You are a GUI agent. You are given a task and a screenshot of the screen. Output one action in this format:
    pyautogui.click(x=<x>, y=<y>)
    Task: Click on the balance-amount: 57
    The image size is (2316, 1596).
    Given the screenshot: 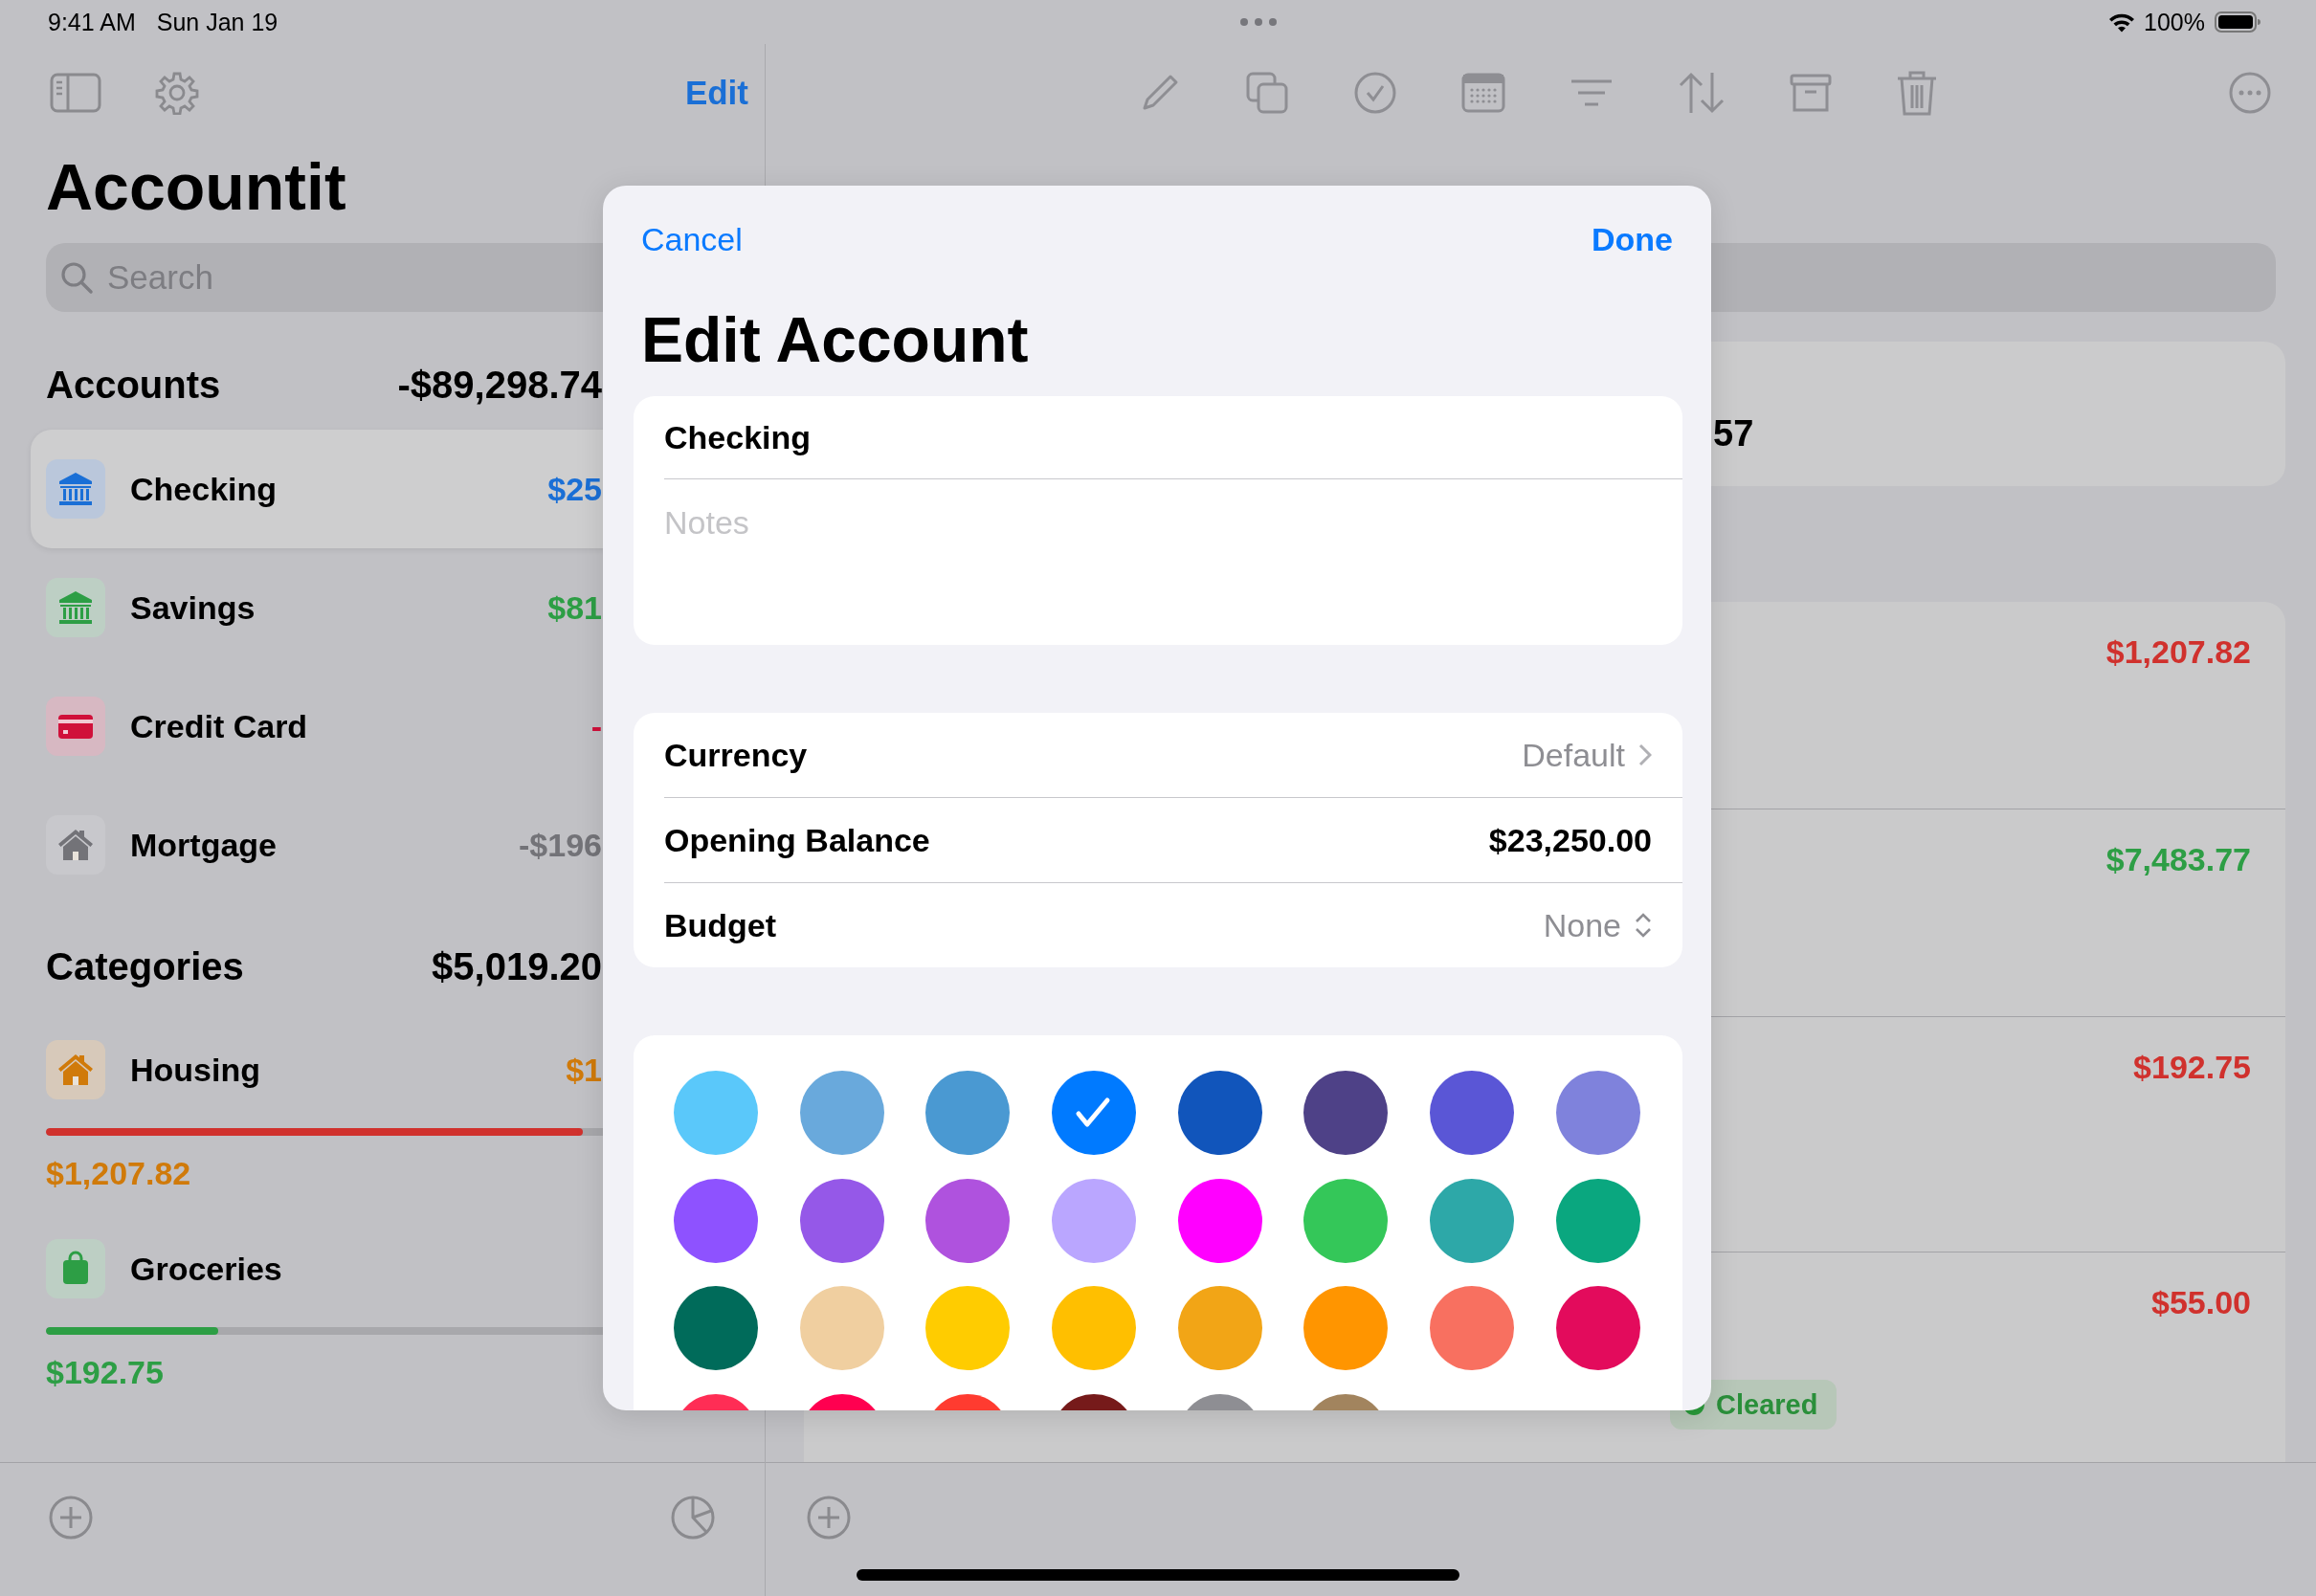 What is the action you would take?
    pyautogui.click(x=1733, y=434)
    